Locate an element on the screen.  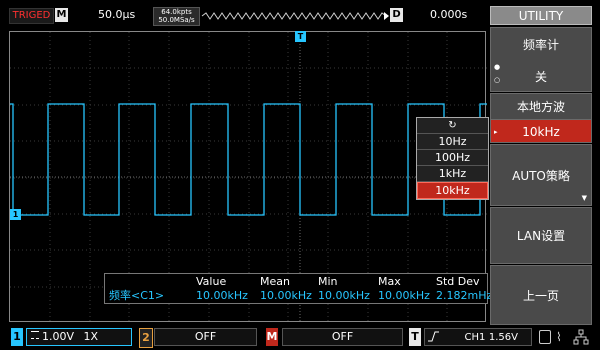
timebase-readout: 50.0μs is located at coordinates (116, 15).